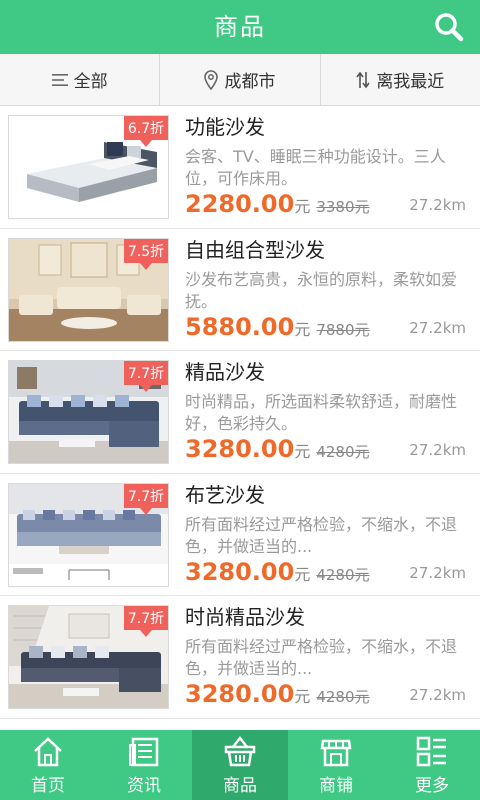 Image resolution: width=480 pixels, height=800 pixels. What do you see at coordinates (211, 79) in the screenshot?
I see `location-pin-icon` at bounding box center [211, 79].